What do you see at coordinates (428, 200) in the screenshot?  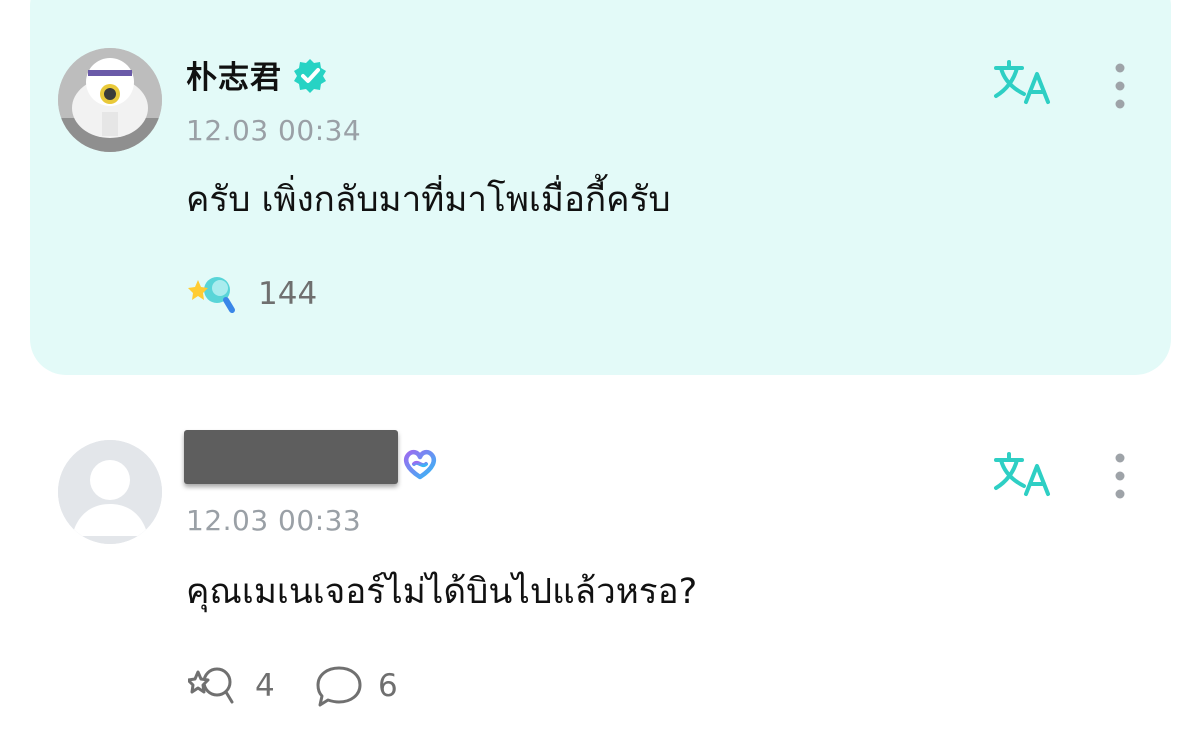 I see `comment-text: ครับ เพิ่งกลับมาที่มาโพเมื่อกี้ครับ` at bounding box center [428, 200].